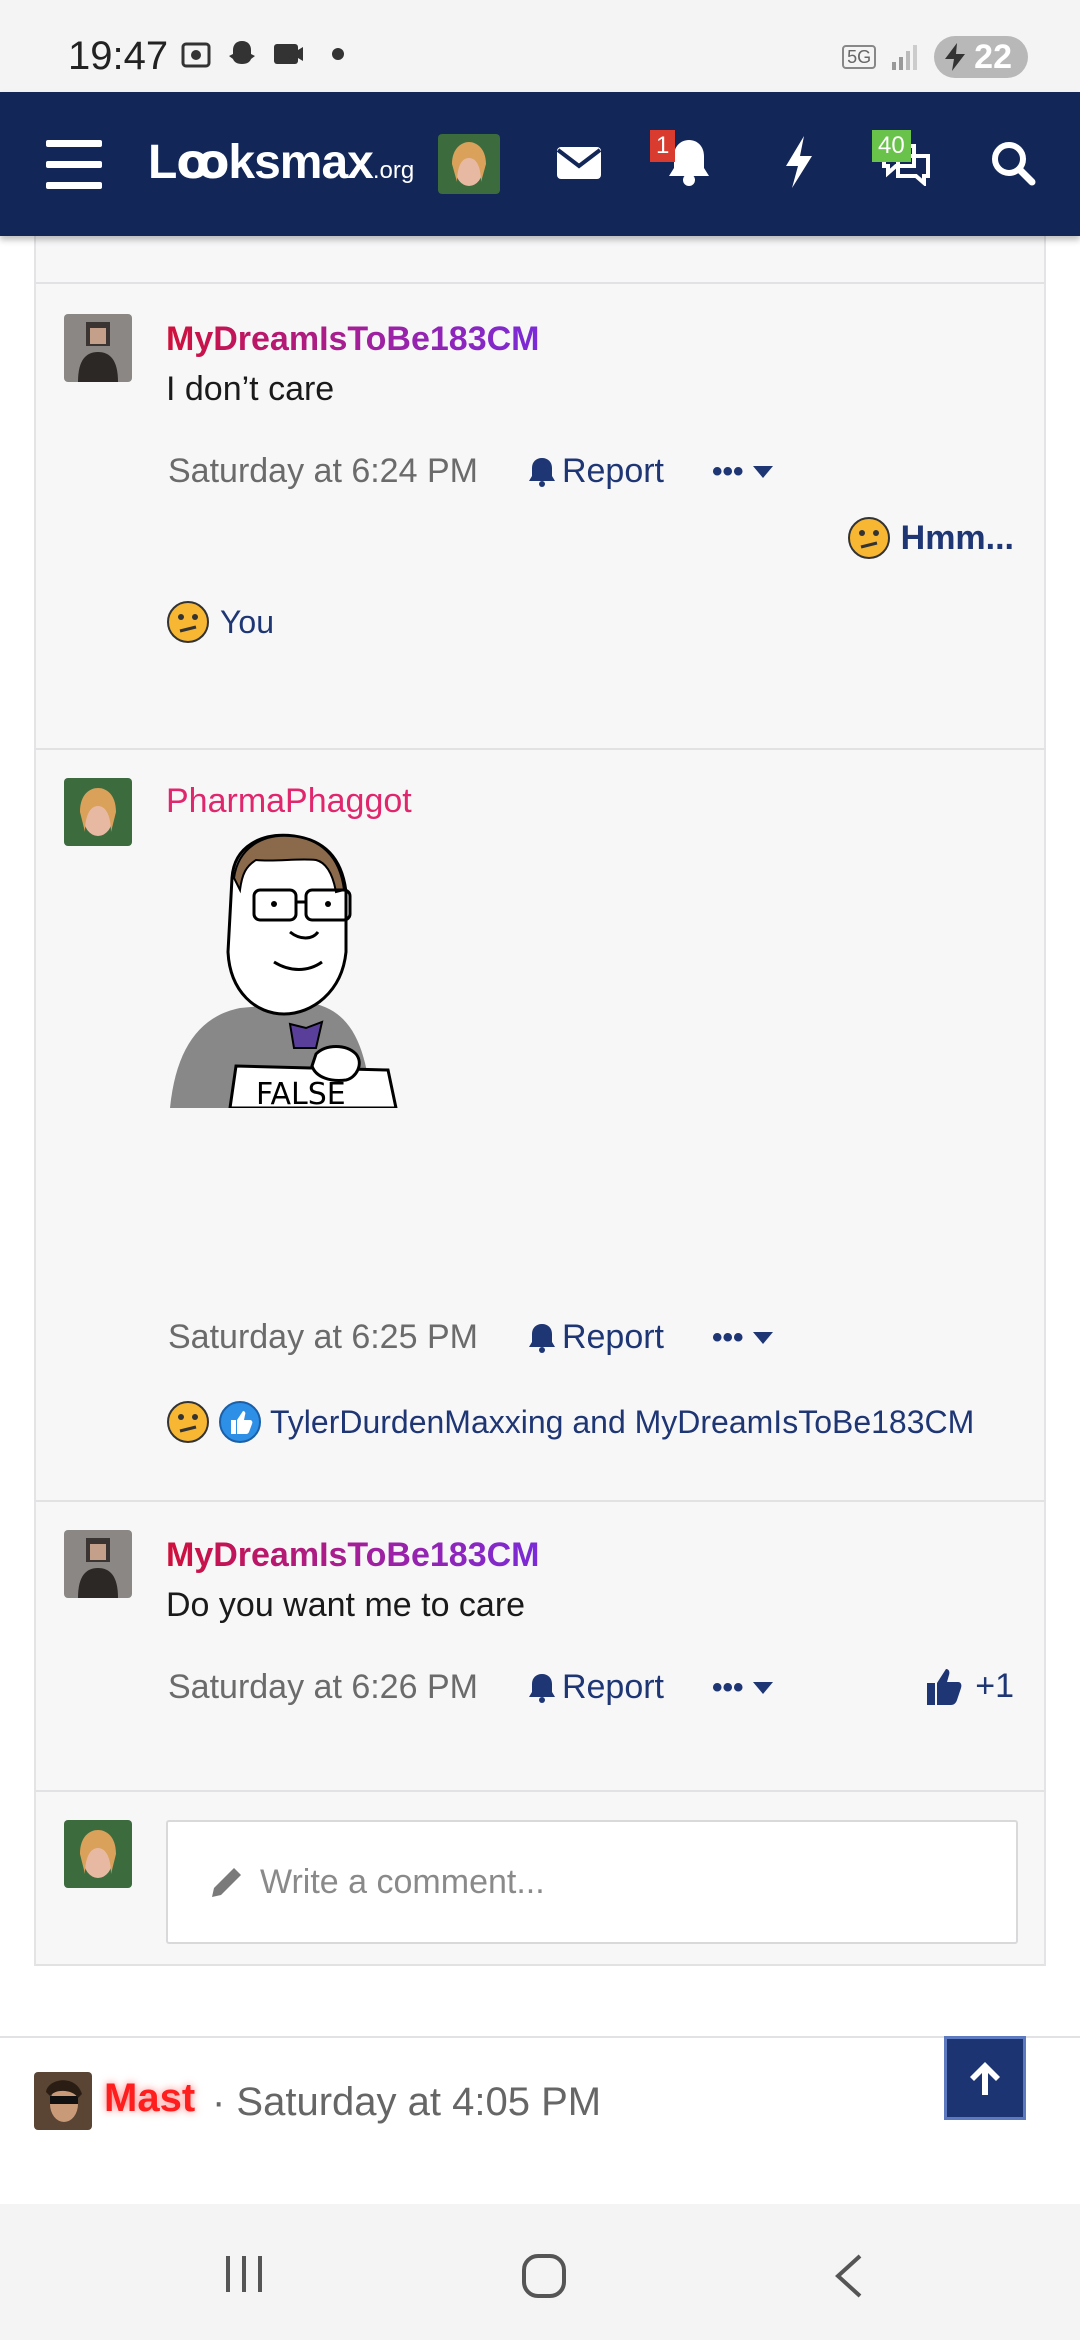 The height and width of the screenshot is (2340, 1080). What do you see at coordinates (288, 54) in the screenshot?
I see `video-icon` at bounding box center [288, 54].